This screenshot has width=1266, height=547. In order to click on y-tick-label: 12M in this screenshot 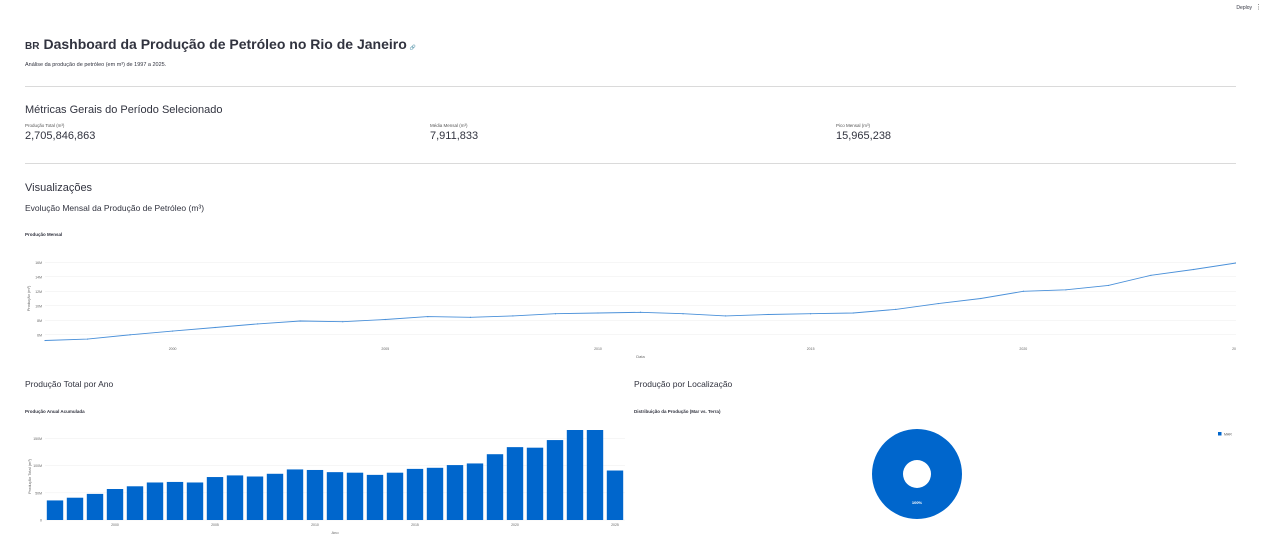, I will do `click(38, 292)`.